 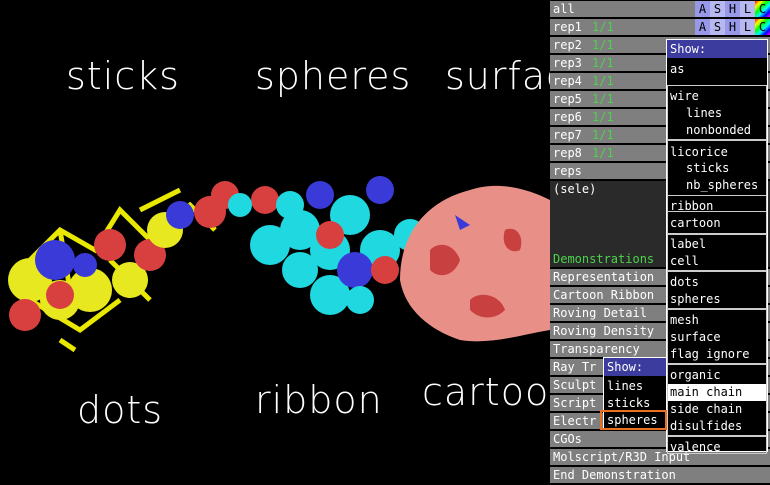 I want to click on object-name: rep7, so click(x=567, y=135).